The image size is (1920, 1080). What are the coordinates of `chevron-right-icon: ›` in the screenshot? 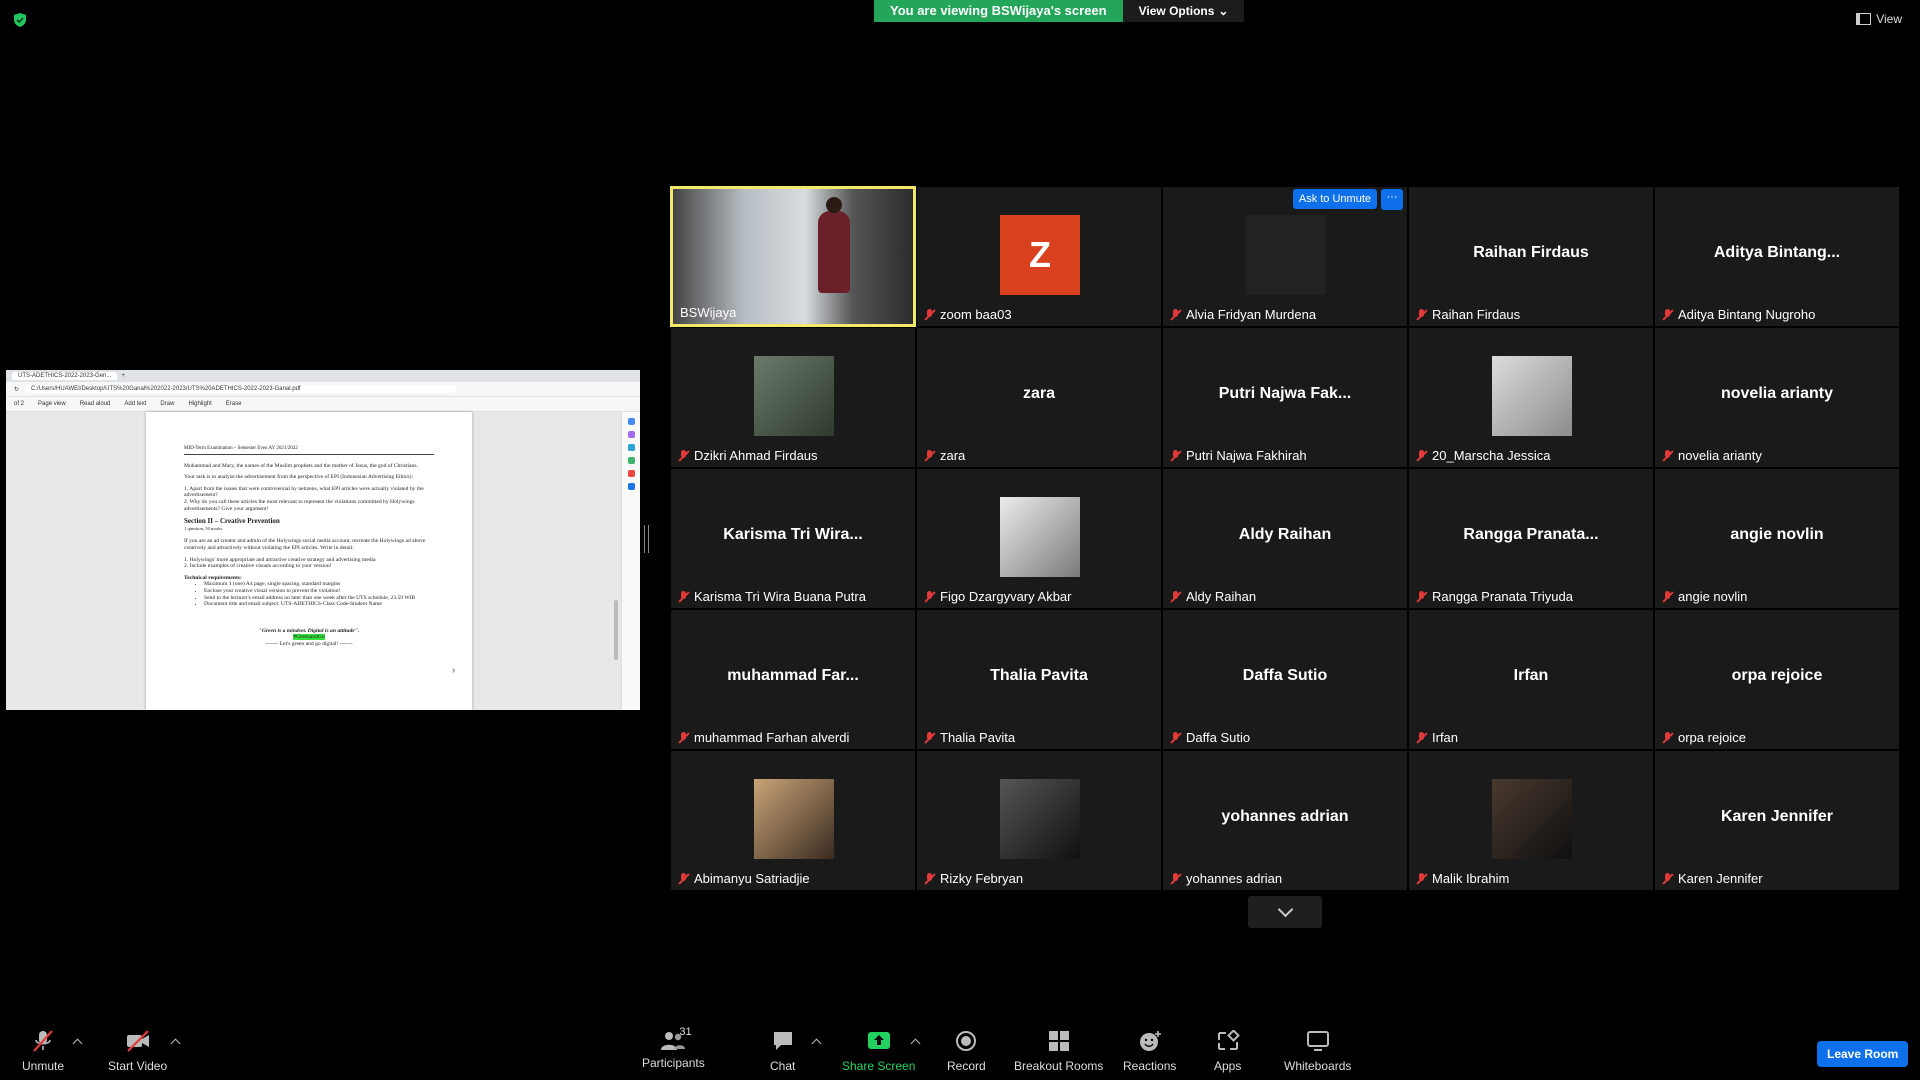 It's located at (454, 670).